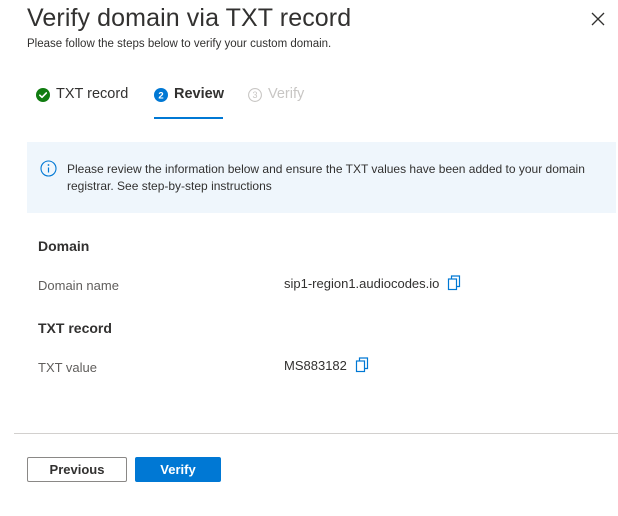 Image resolution: width=618 pixels, height=516 pixels. I want to click on verify-button: Verify, so click(178, 469).